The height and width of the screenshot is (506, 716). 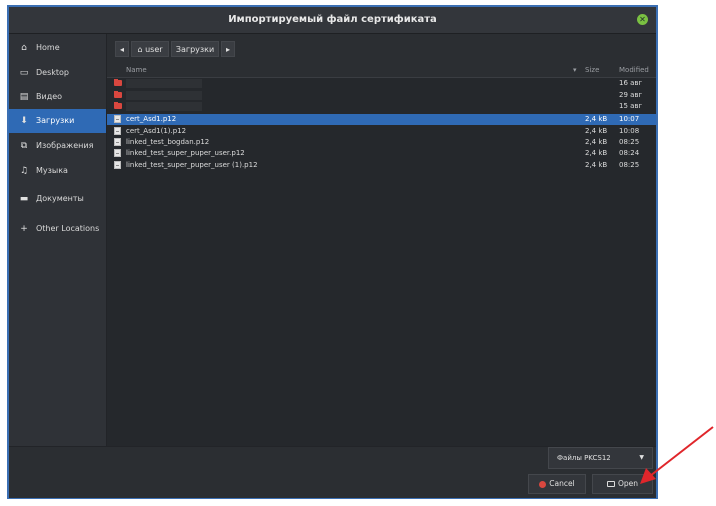 I want to click on cancel-button: Cancel, so click(x=557, y=484).